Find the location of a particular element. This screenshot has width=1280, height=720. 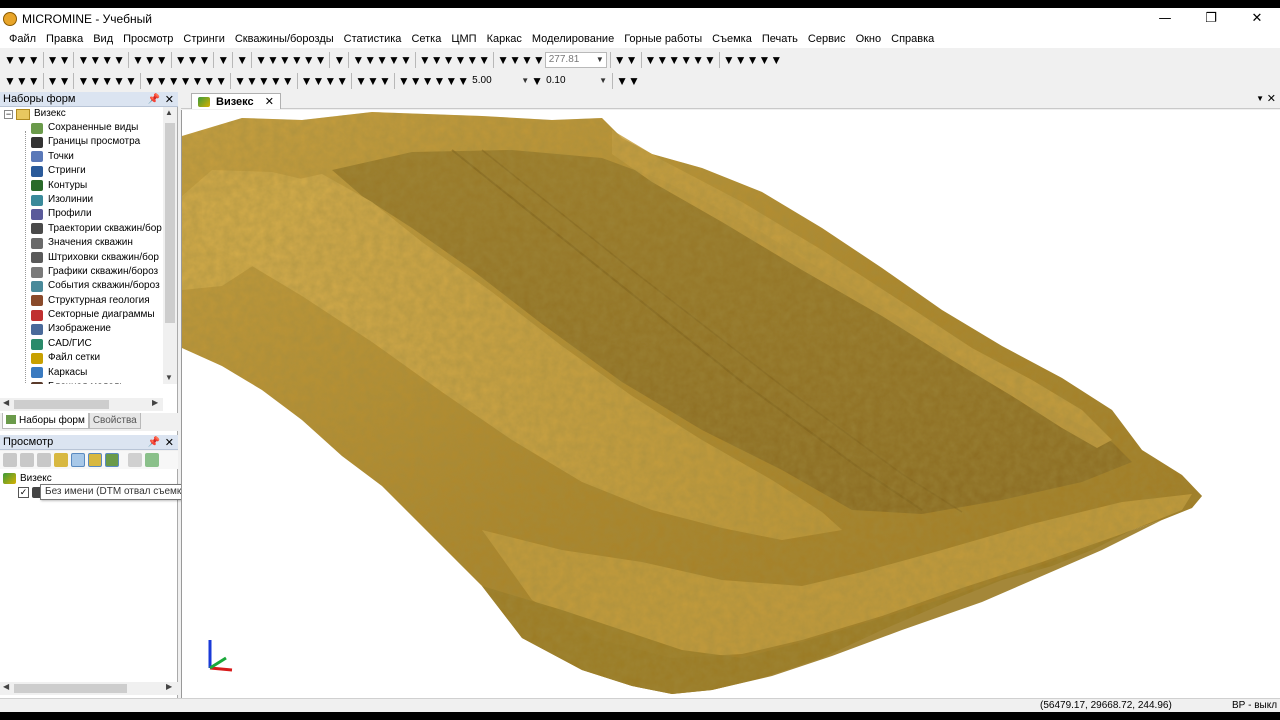

pin-icon: 📌 is located at coordinates (154, 442).